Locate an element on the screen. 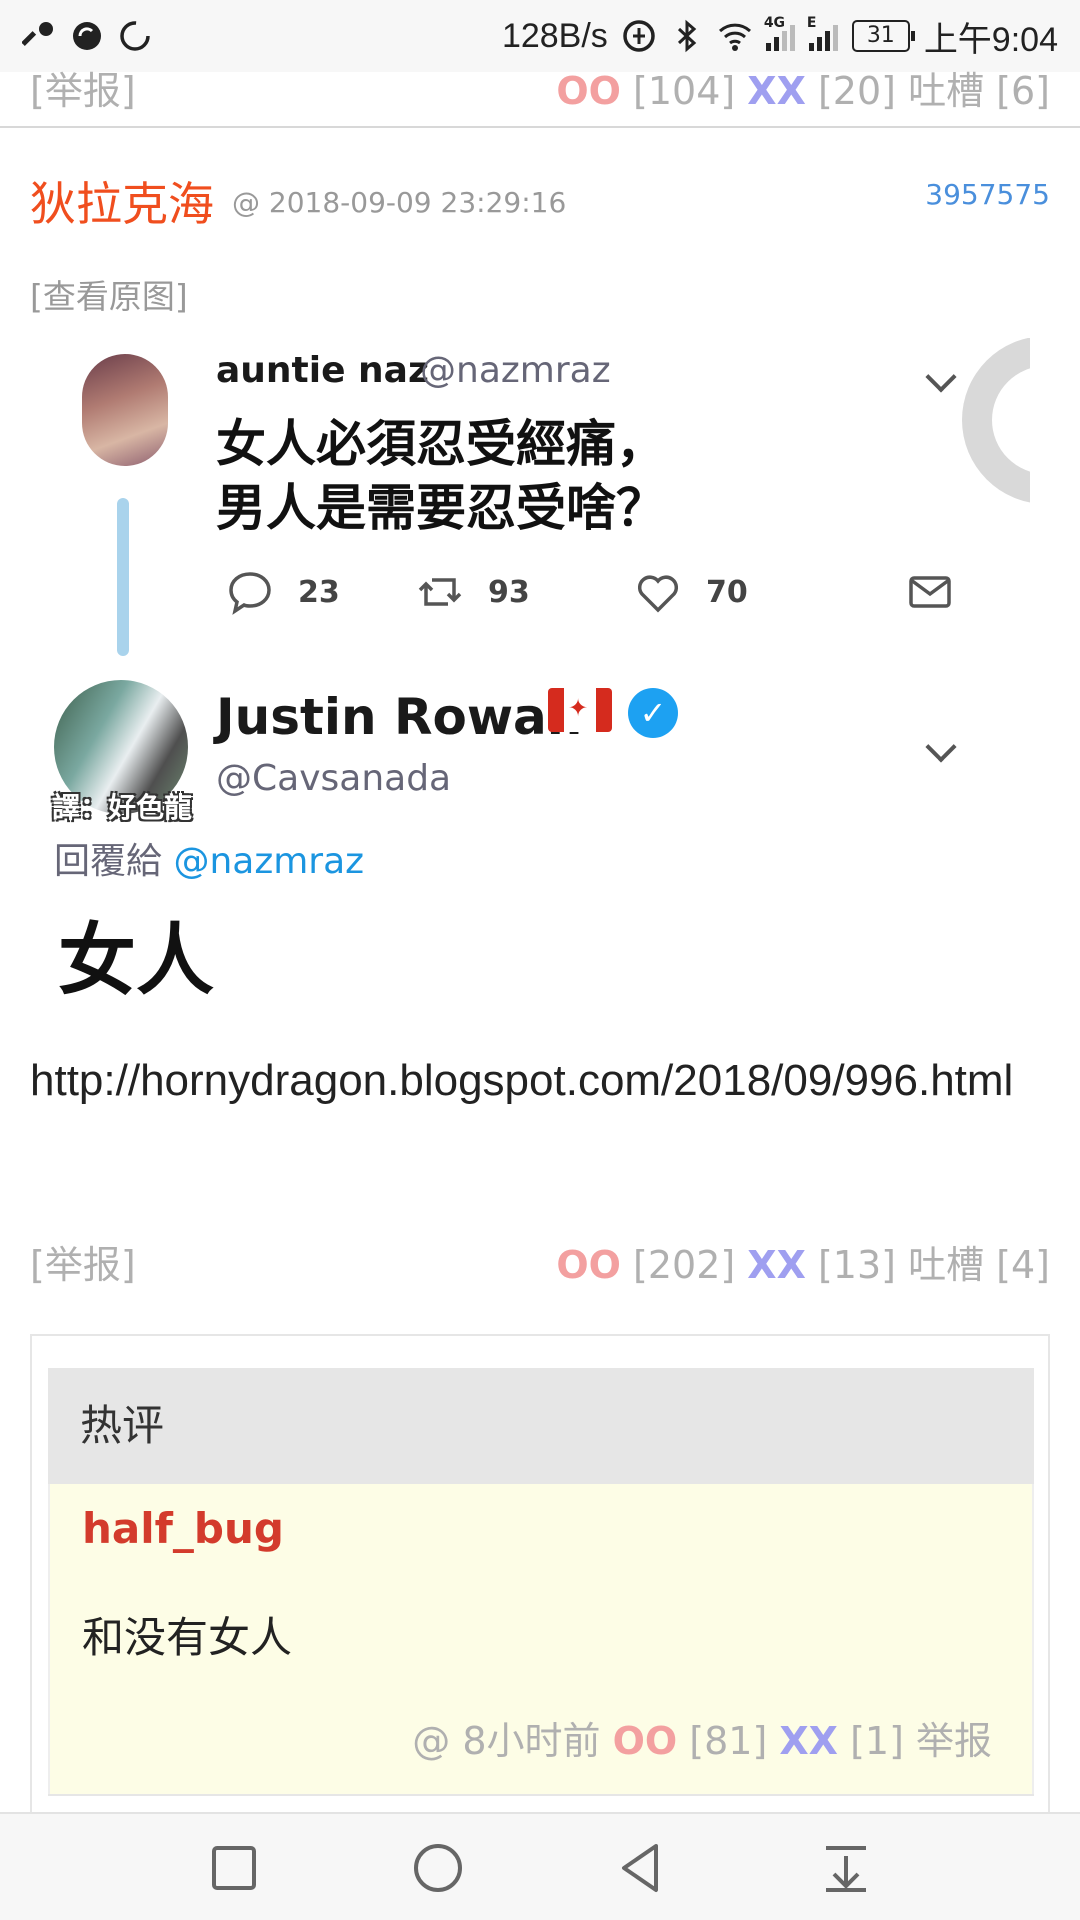  back-button is located at coordinates (642, 1868).